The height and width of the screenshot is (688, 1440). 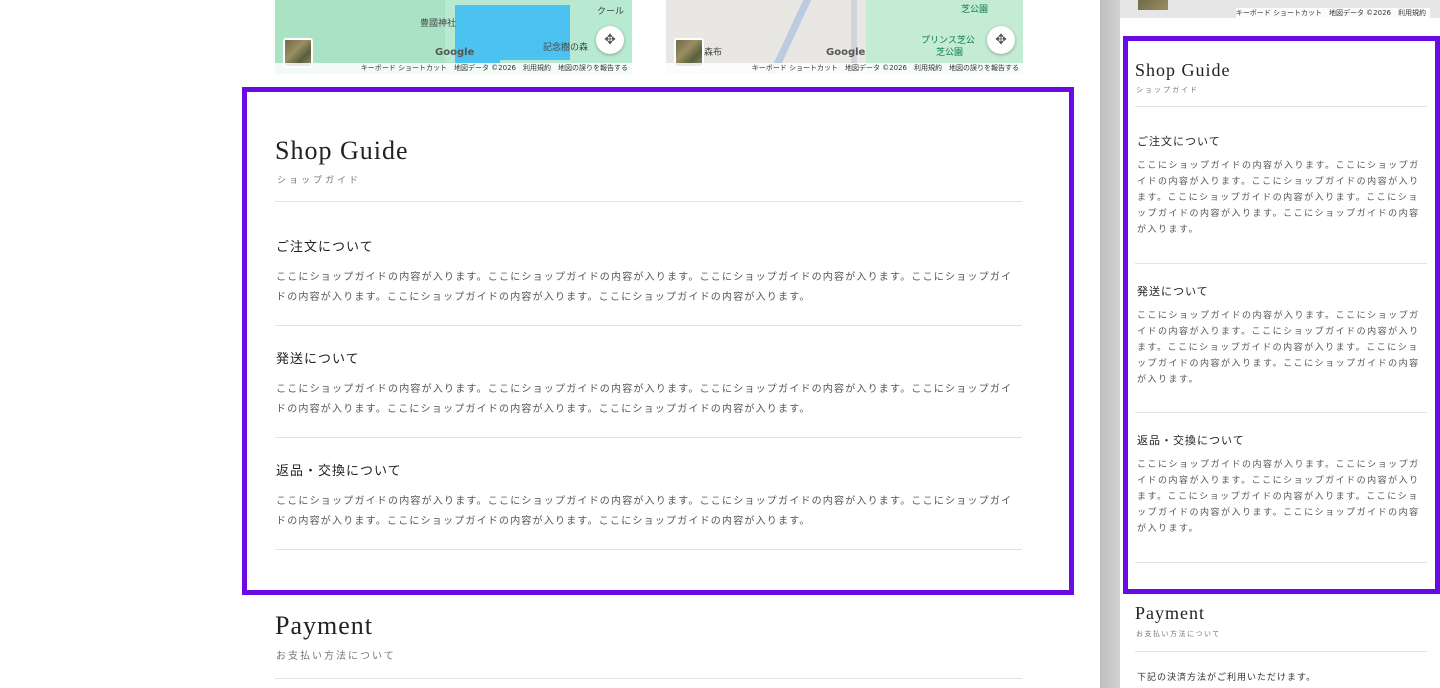 What do you see at coordinates (566, 48) in the screenshot?
I see `map-label: 記念樹の森` at bounding box center [566, 48].